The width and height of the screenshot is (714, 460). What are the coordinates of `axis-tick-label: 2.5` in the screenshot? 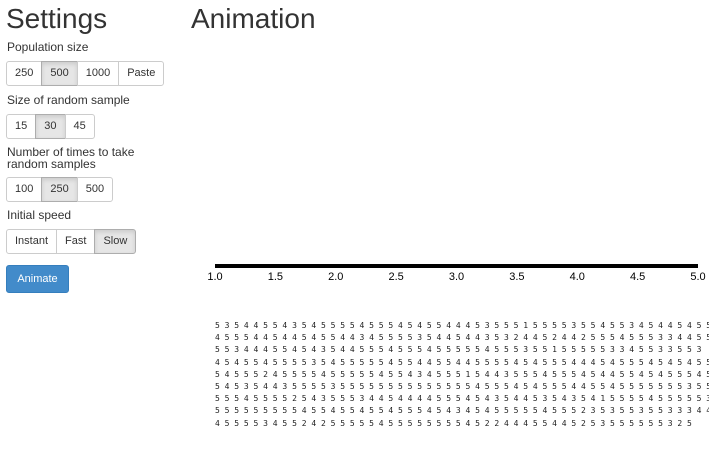 It's located at (395, 277).